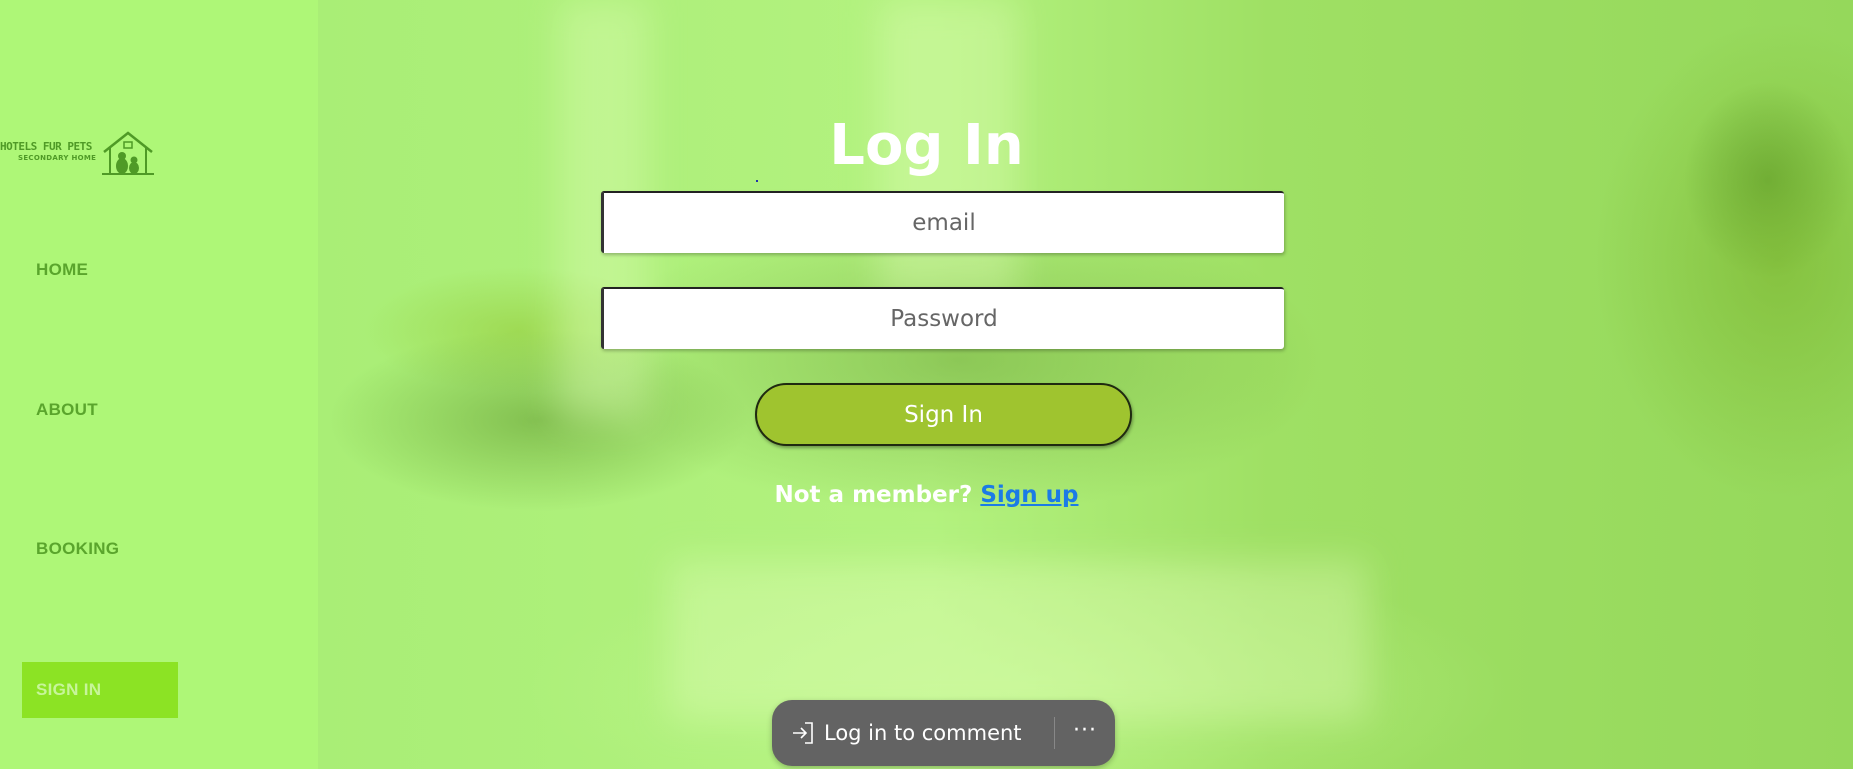 This screenshot has height=769, width=1853. Describe the element at coordinates (942, 318) in the screenshot. I see `password-field` at that location.